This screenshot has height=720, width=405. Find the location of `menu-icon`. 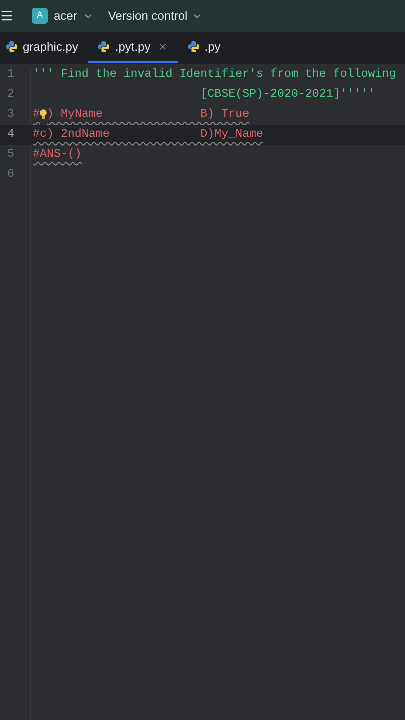

menu-icon is located at coordinates (7, 16).